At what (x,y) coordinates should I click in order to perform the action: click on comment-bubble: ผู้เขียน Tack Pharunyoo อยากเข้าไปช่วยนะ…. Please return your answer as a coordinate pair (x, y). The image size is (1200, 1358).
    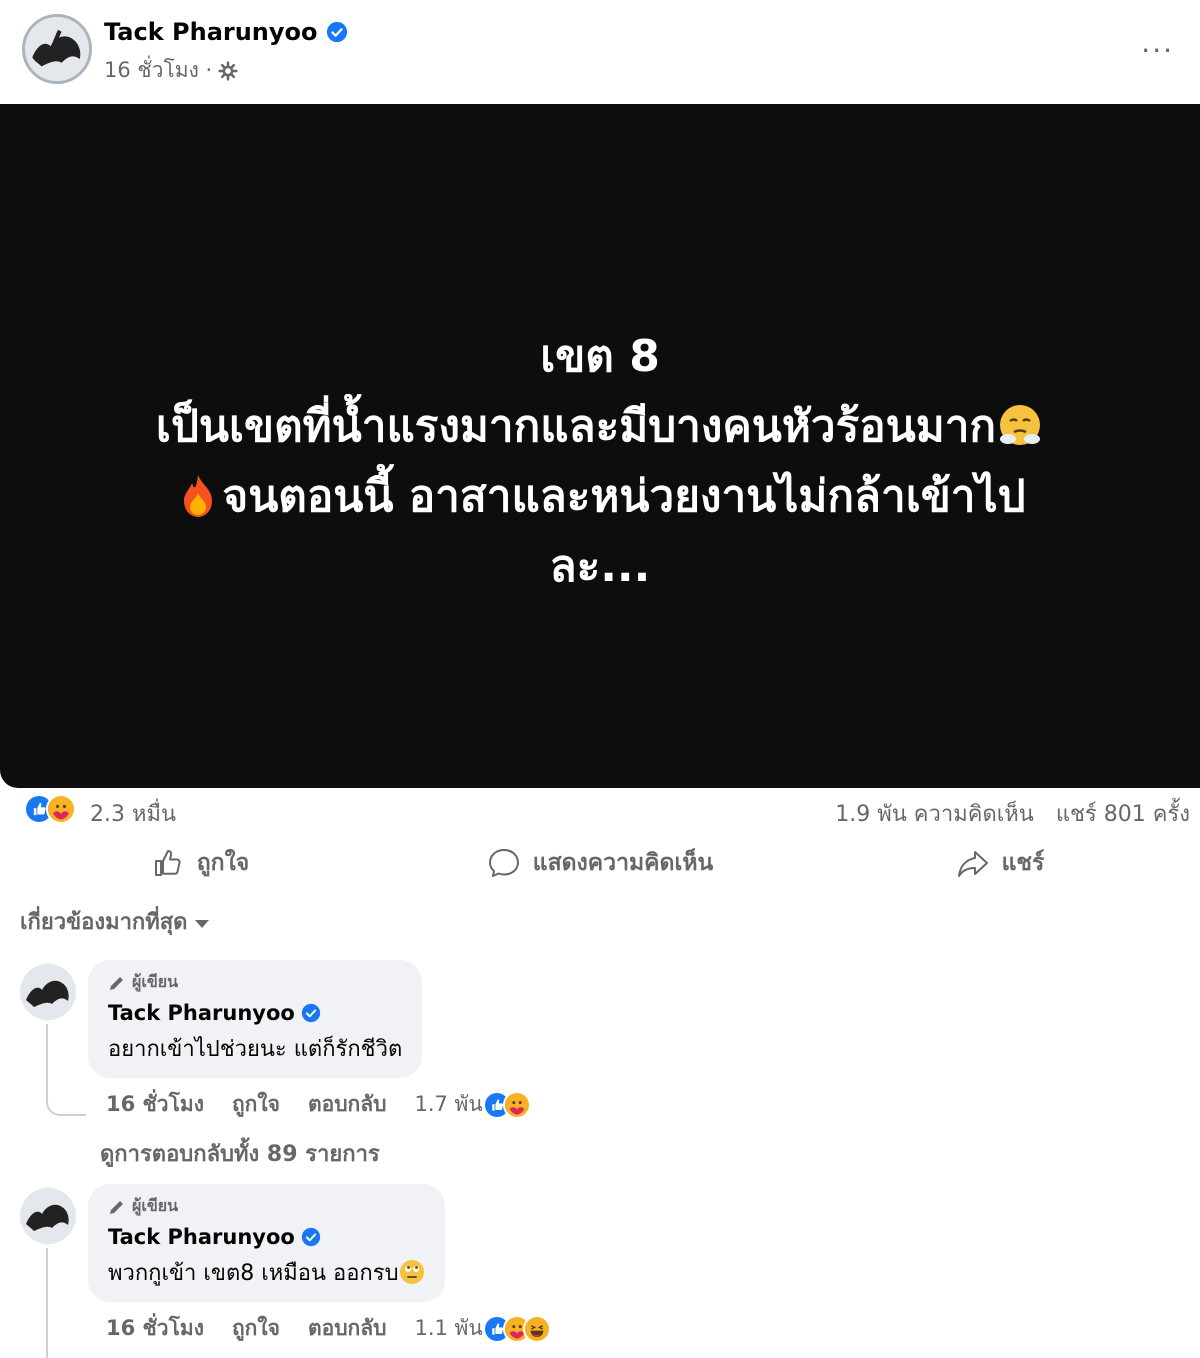
    Looking at the image, I should click on (255, 1019).